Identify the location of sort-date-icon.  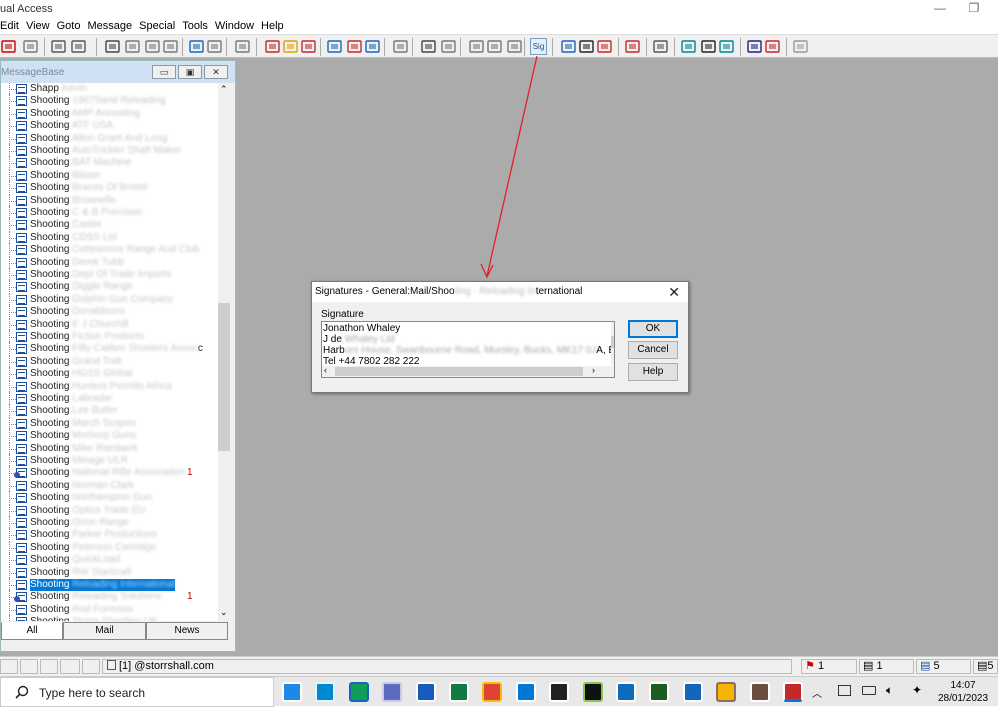
(494, 46).